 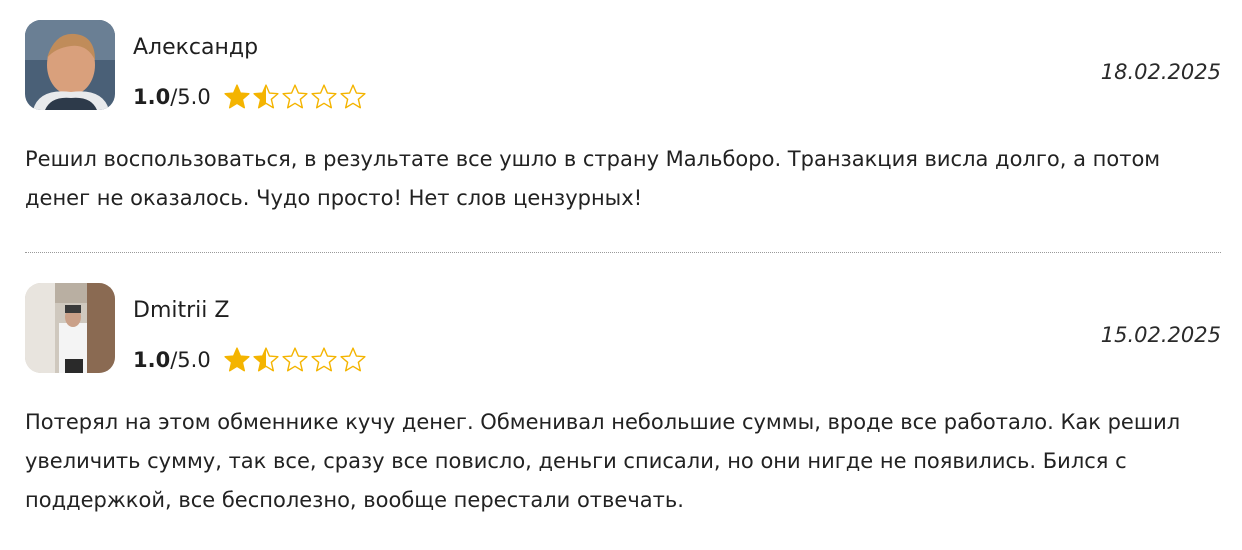 What do you see at coordinates (1160, 335) in the screenshot?
I see `review-date: 15.02.2025` at bounding box center [1160, 335].